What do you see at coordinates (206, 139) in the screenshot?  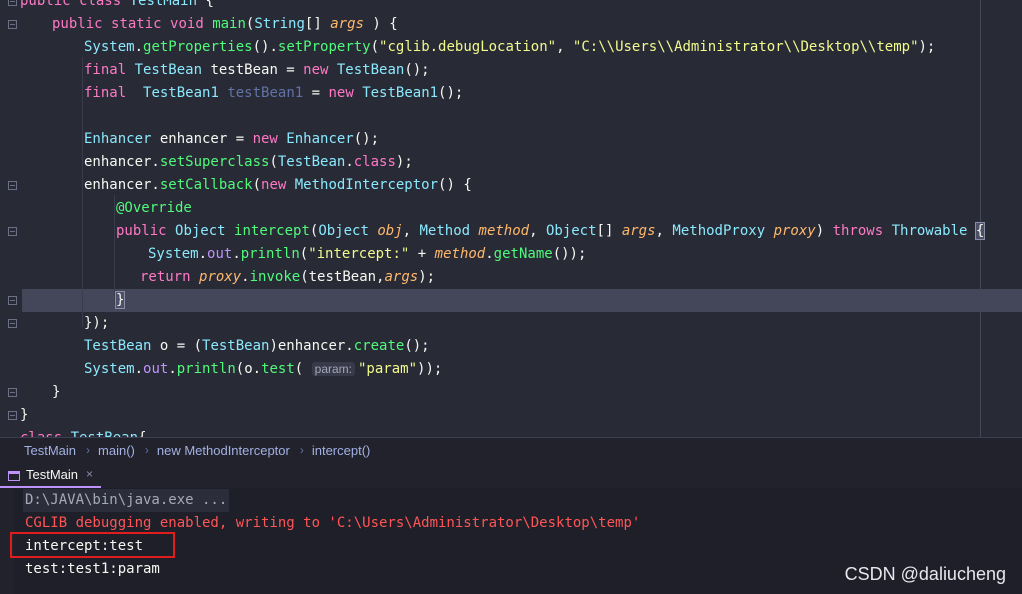 I see `code-token: enhancer =` at bounding box center [206, 139].